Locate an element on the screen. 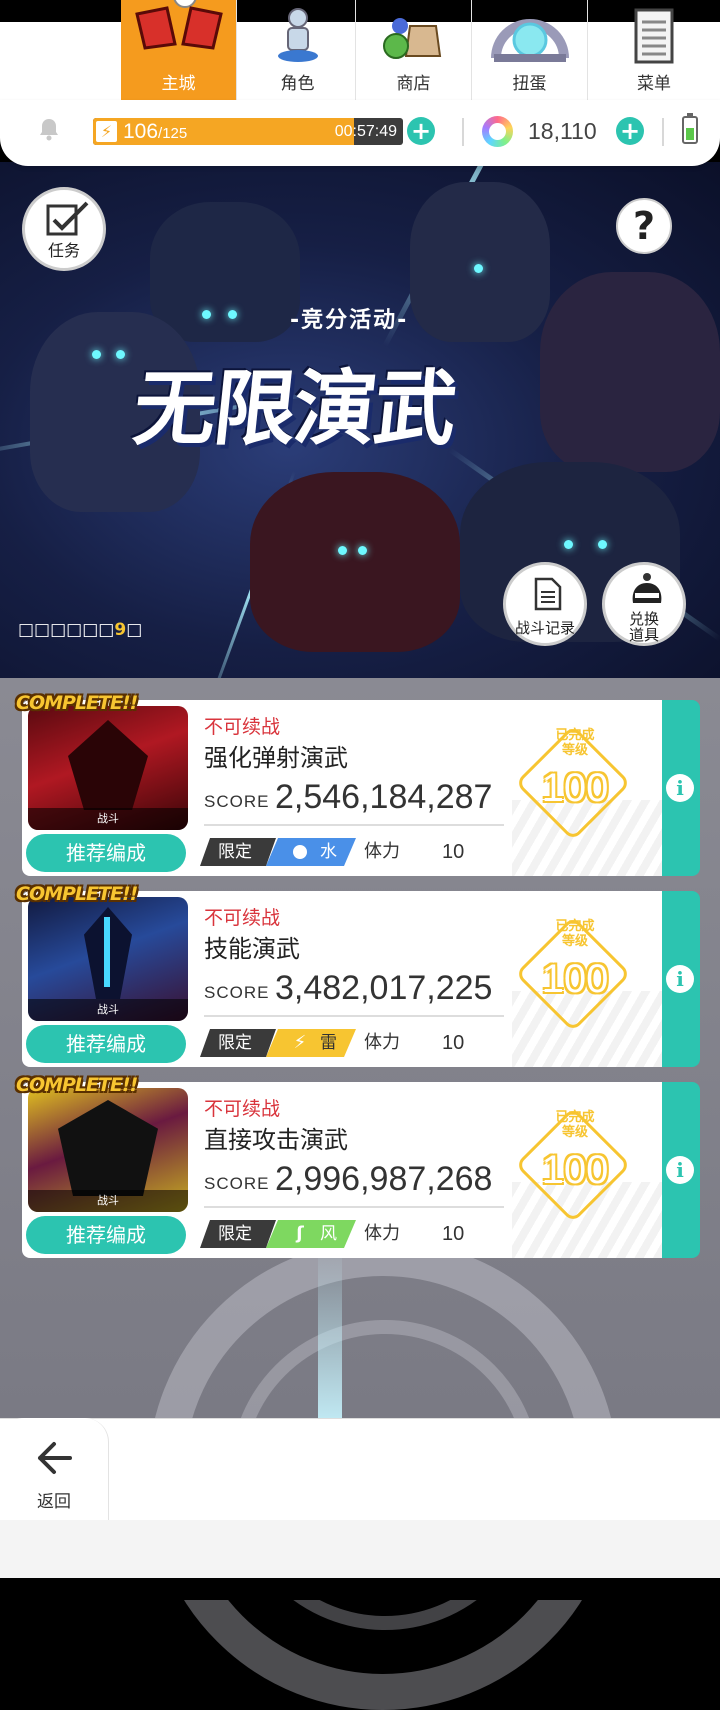 This screenshot has width=720, height=1710. arrow-left-icon is located at coordinates (55, 1458).